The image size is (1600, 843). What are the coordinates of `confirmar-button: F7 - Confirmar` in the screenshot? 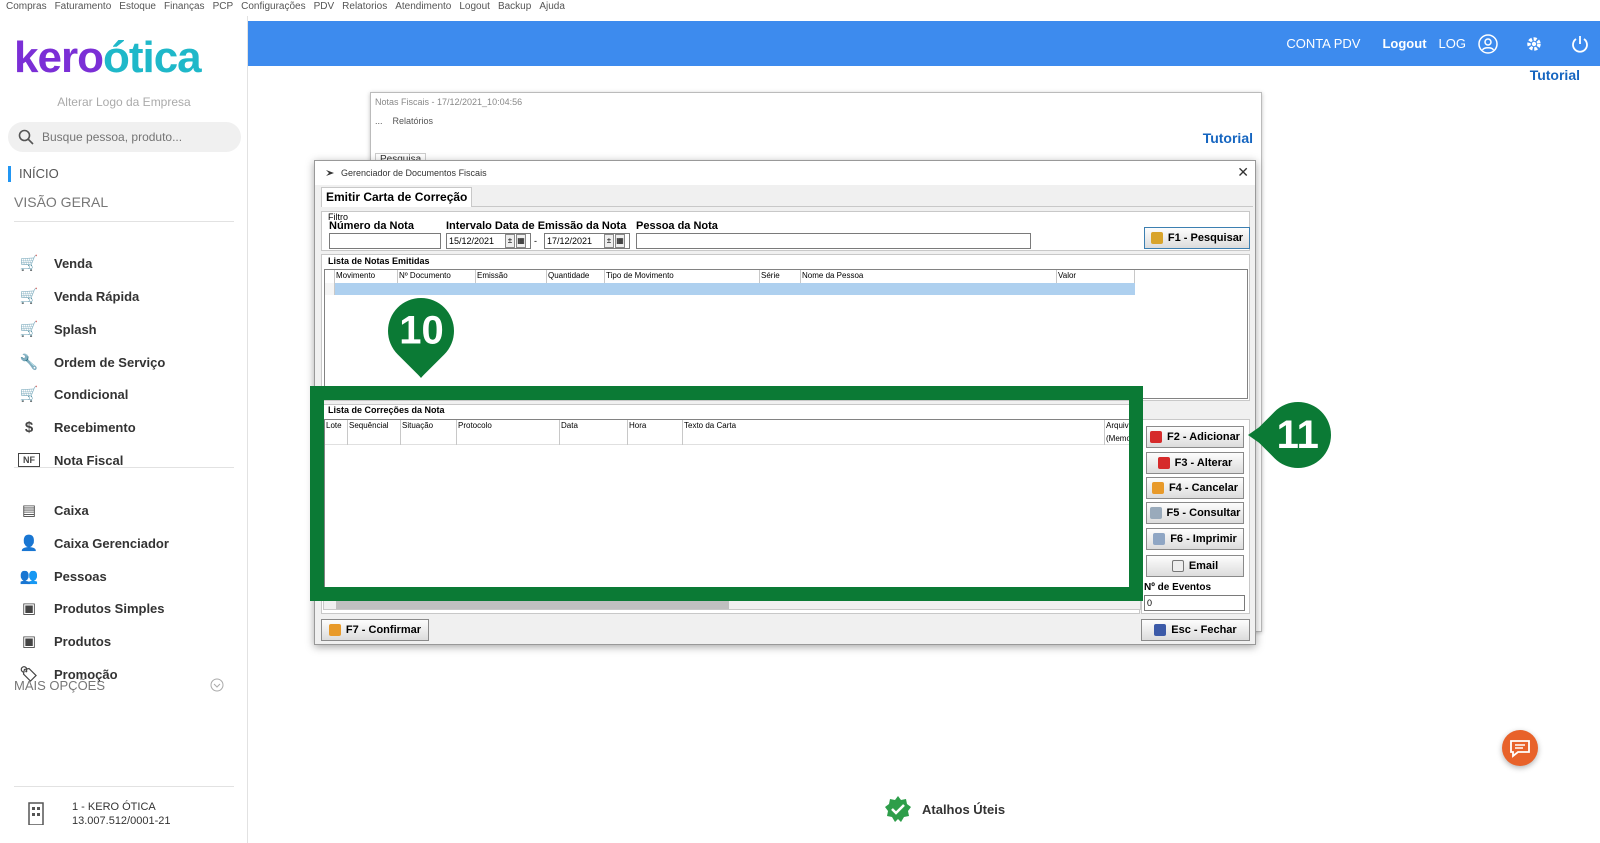 It's located at (375, 630).